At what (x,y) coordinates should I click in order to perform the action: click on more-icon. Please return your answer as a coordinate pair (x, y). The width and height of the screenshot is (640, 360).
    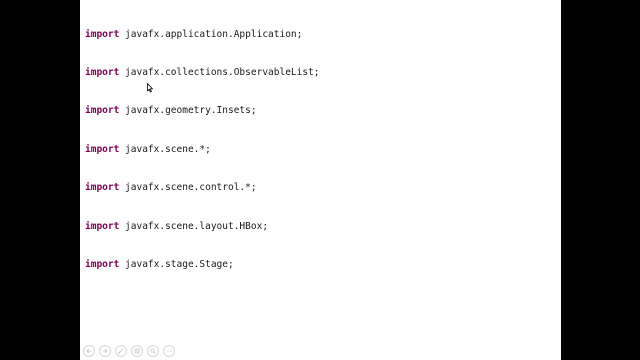
    Looking at the image, I should click on (169, 351).